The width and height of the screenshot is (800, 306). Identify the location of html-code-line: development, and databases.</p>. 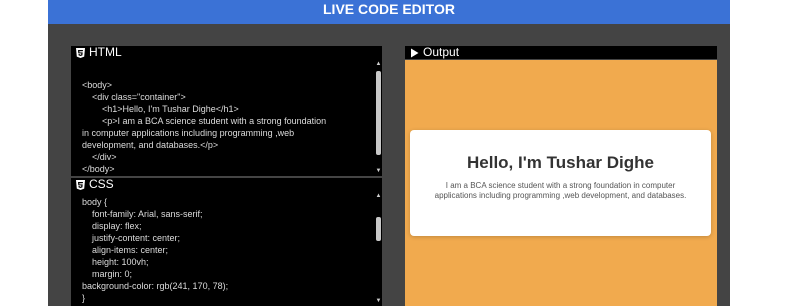
(150, 145).